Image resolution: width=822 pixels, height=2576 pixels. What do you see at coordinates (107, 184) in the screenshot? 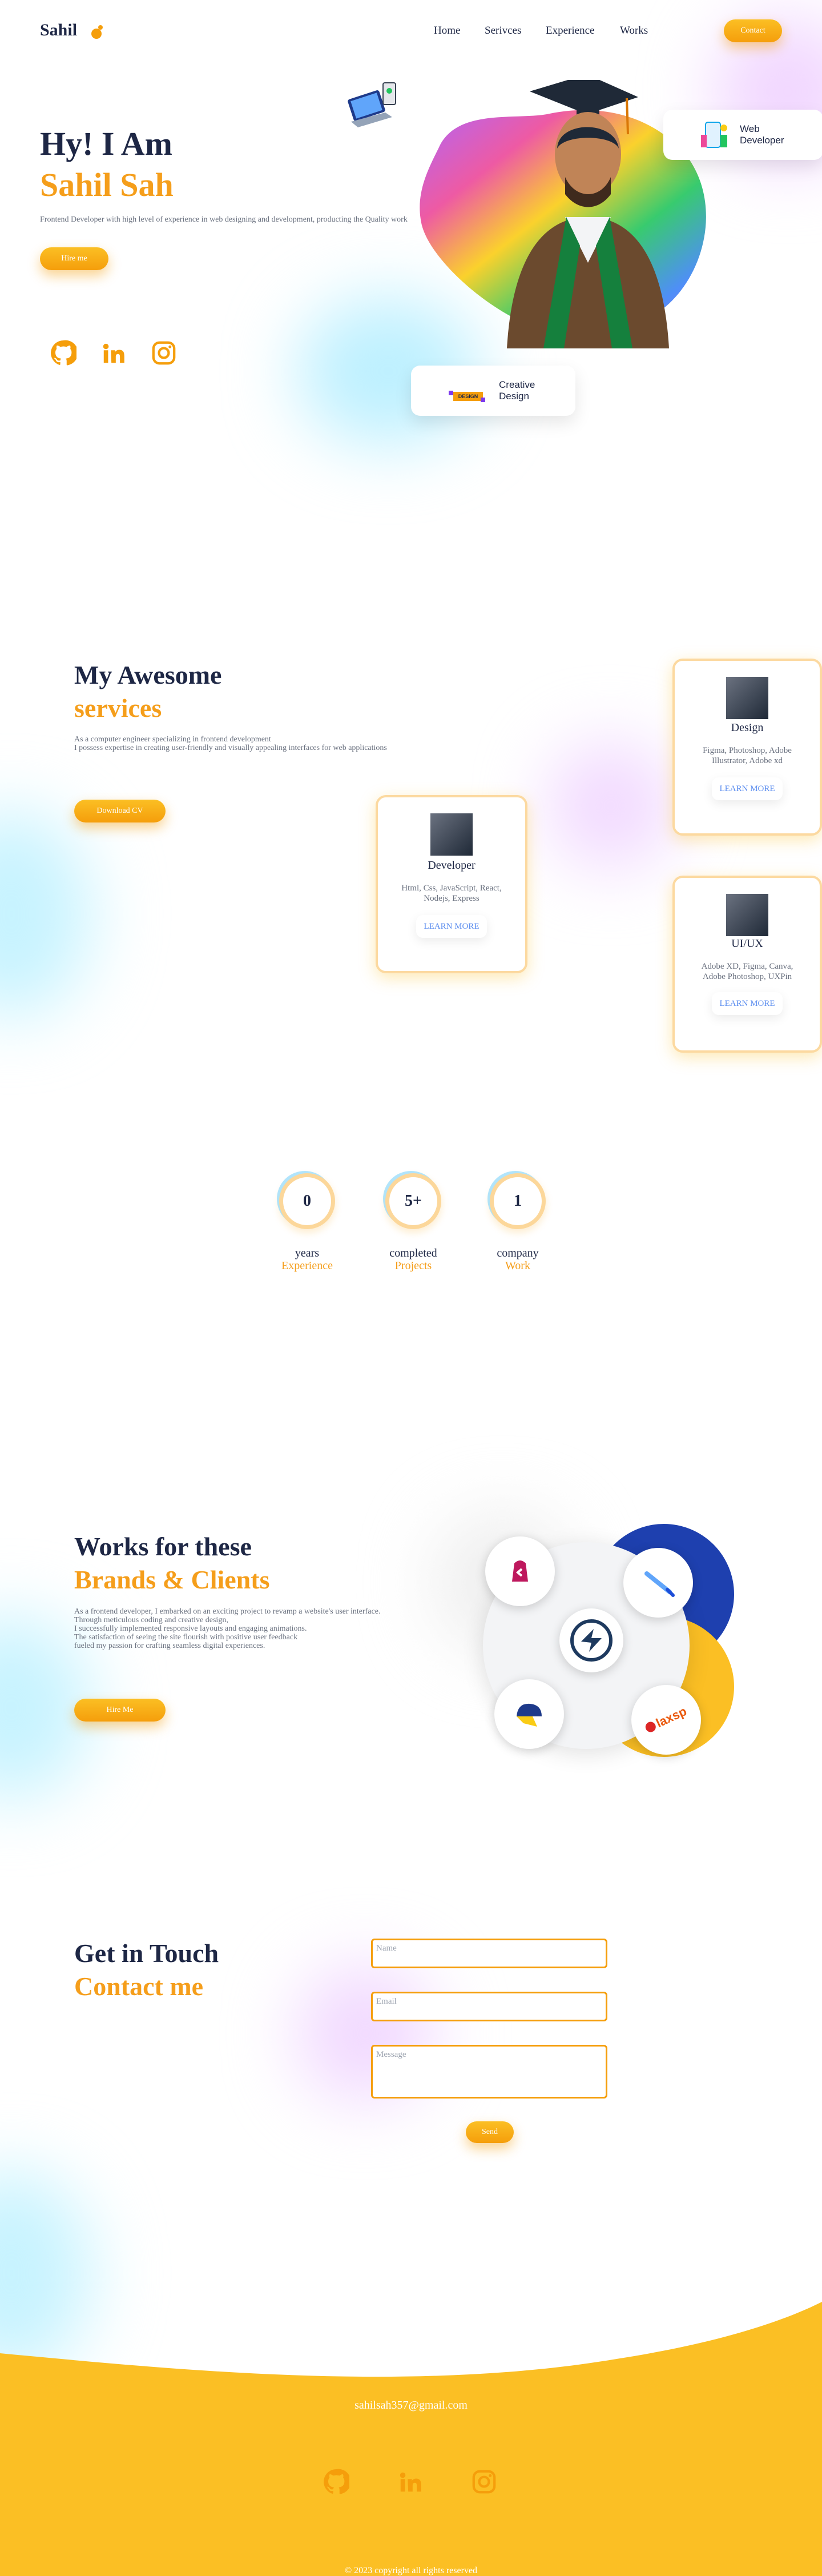
I see `hero-name: Sahil Sah` at bounding box center [107, 184].